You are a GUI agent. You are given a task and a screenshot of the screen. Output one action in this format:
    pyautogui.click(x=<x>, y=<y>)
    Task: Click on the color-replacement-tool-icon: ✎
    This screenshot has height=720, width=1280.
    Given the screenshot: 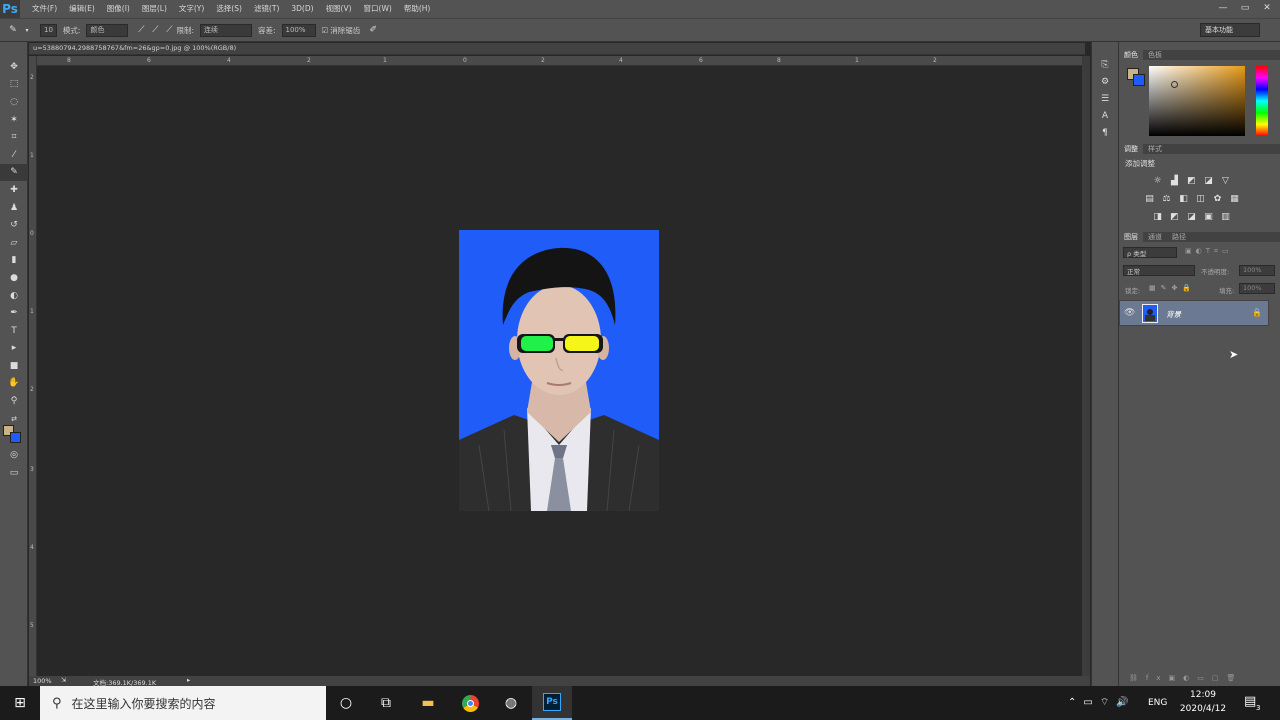 What is the action you would take?
    pyautogui.click(x=14, y=172)
    